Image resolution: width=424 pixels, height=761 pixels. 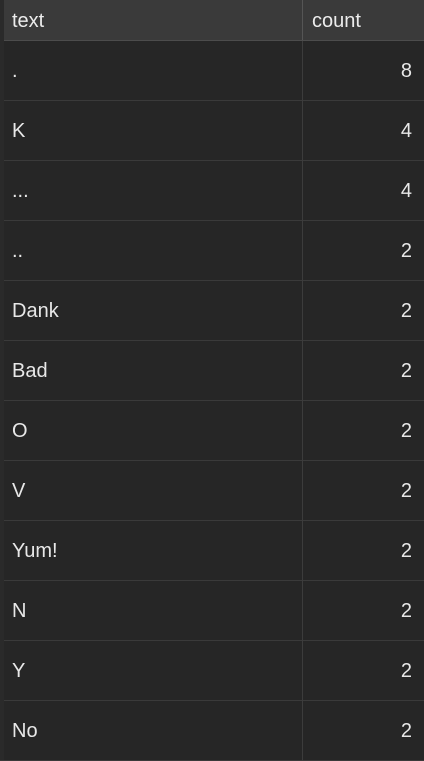 I want to click on table-header: text count, so click(x=212, y=20).